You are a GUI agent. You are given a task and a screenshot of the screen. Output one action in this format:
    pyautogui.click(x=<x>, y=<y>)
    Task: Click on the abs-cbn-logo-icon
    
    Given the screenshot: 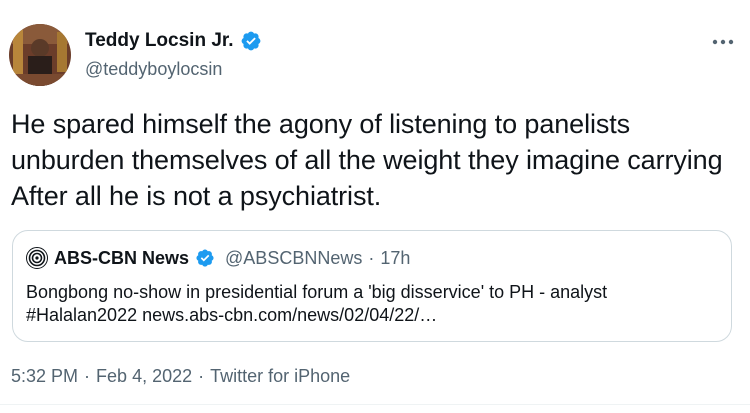 What is the action you would take?
    pyautogui.click(x=37, y=258)
    